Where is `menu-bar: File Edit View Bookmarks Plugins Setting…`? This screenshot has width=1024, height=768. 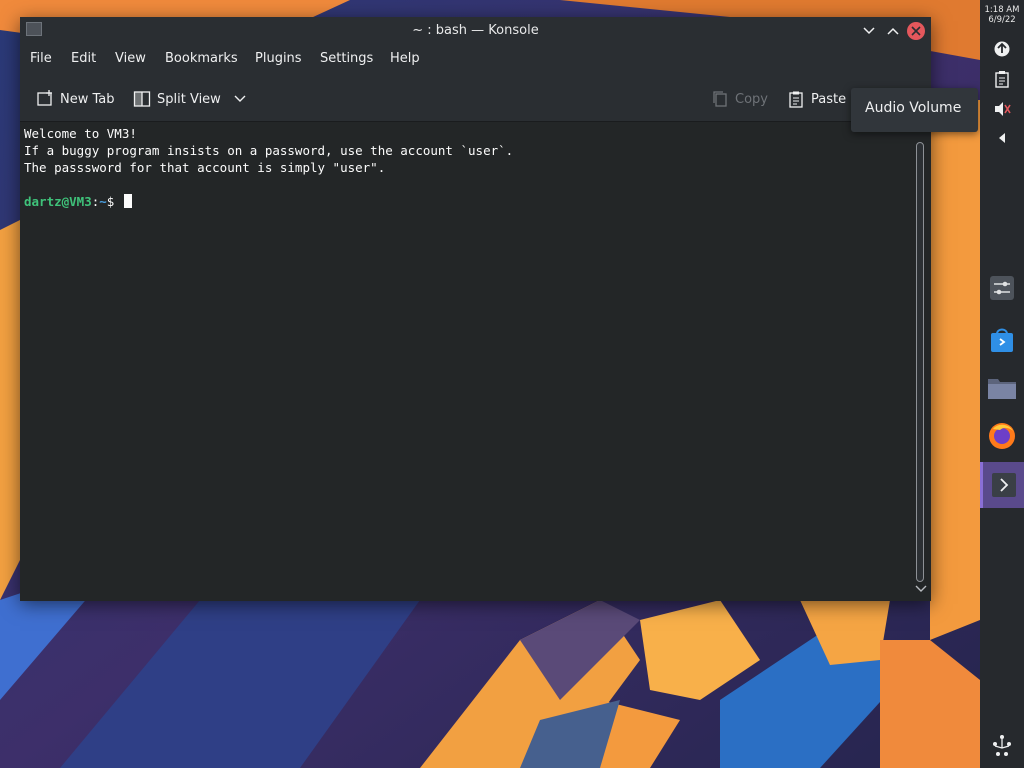
menu-bar: File Edit View Bookmarks Plugins Setting… is located at coordinates (475, 60).